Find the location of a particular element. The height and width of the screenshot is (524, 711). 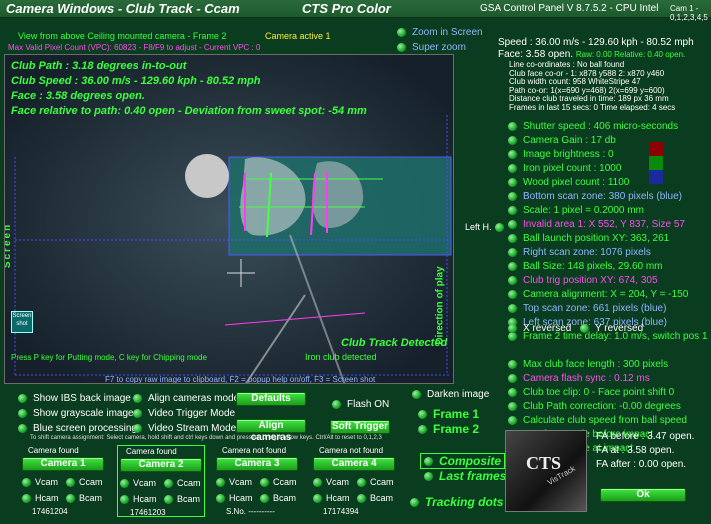

camera-button: Camera 4 is located at coordinates (354, 464).